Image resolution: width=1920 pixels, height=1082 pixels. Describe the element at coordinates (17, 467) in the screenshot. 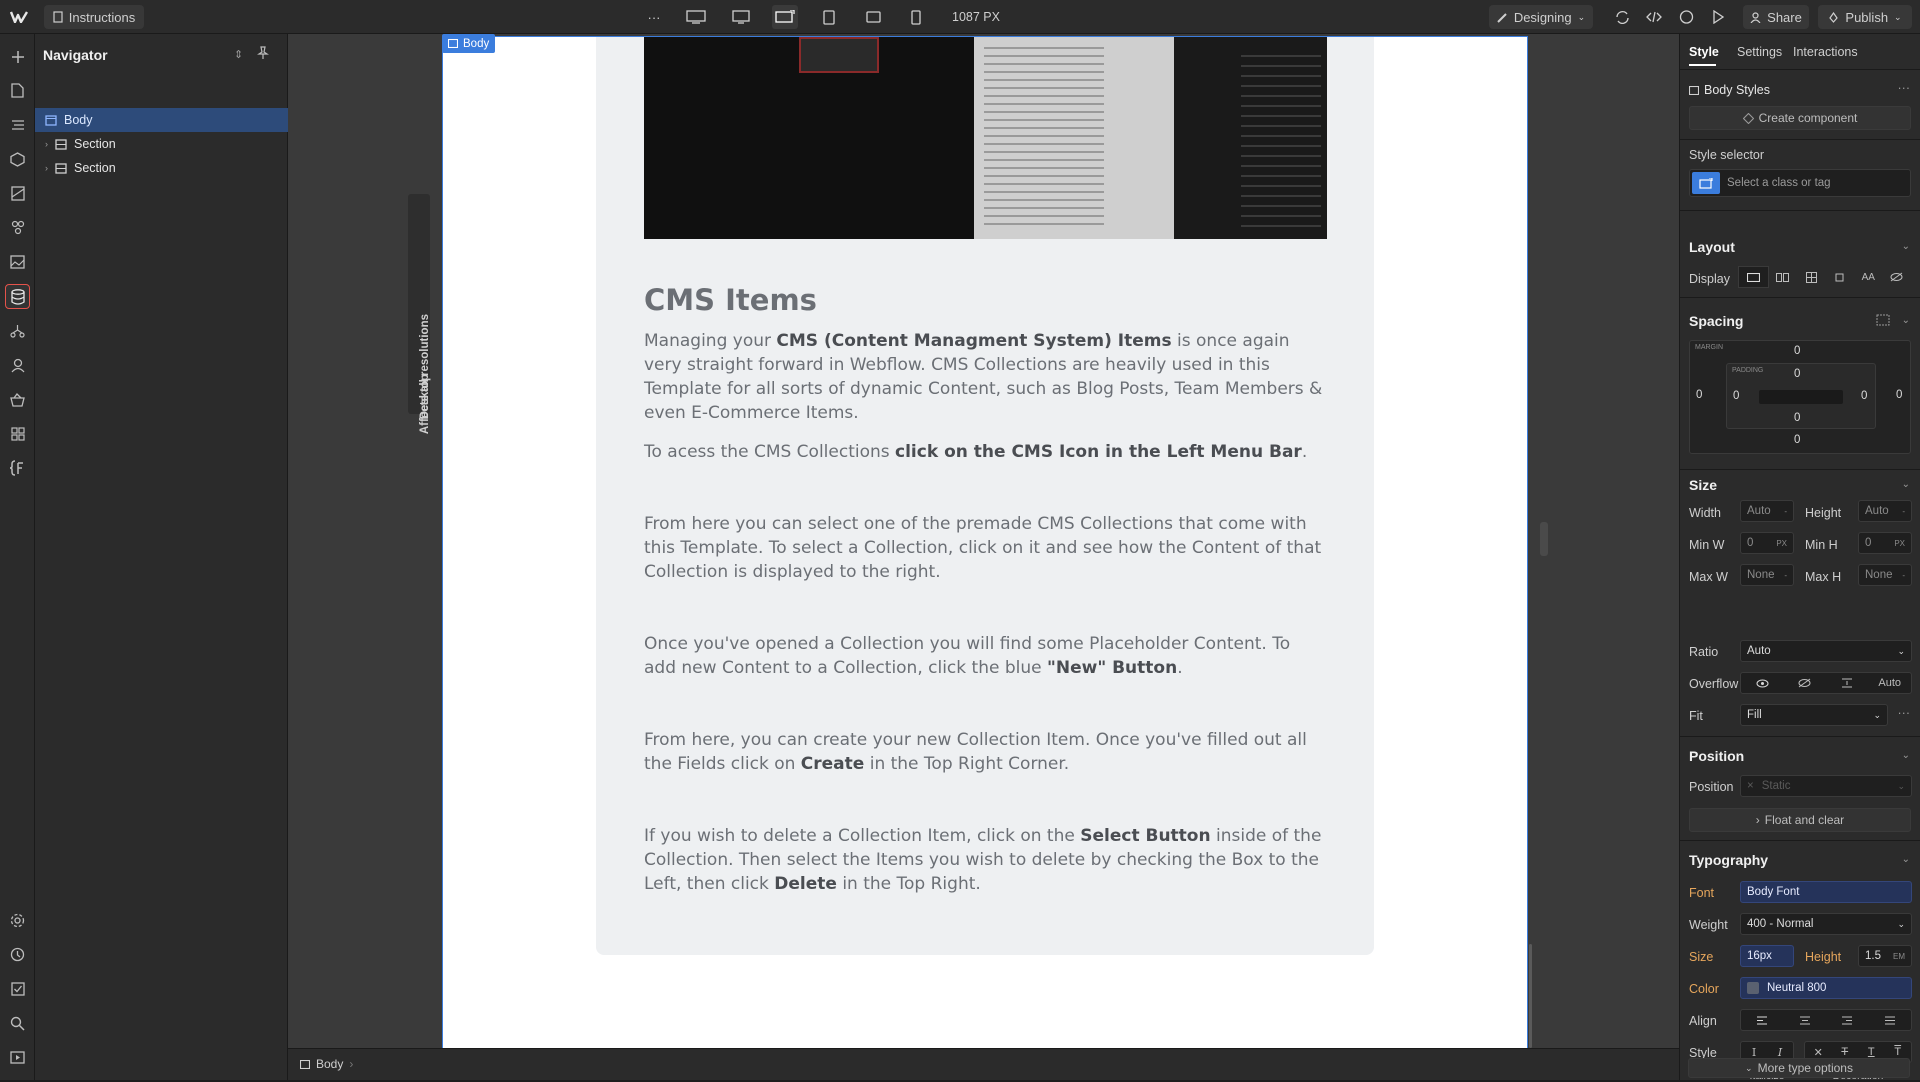

I see `finsweet-icon` at that location.